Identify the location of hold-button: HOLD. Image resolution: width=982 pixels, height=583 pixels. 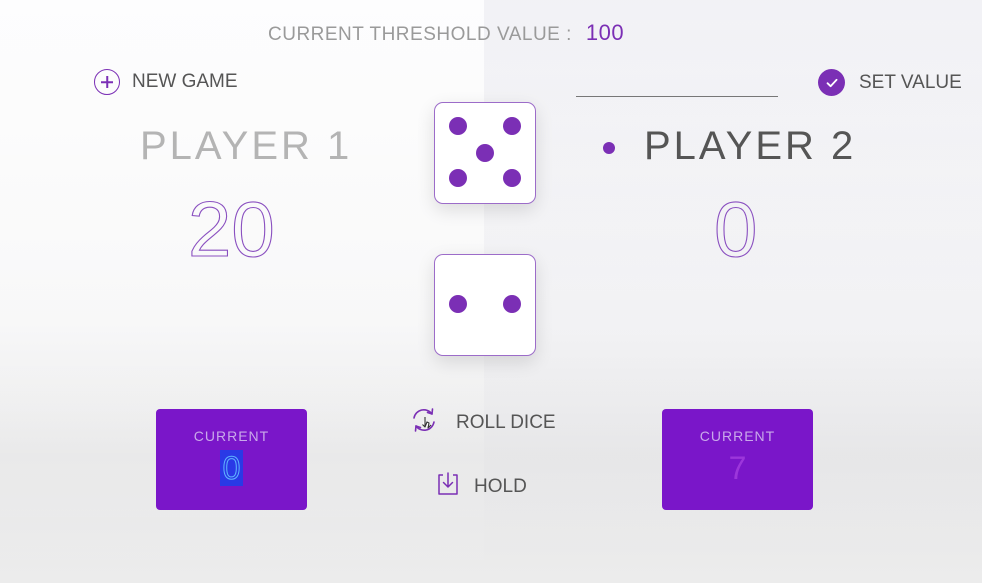
(481, 487).